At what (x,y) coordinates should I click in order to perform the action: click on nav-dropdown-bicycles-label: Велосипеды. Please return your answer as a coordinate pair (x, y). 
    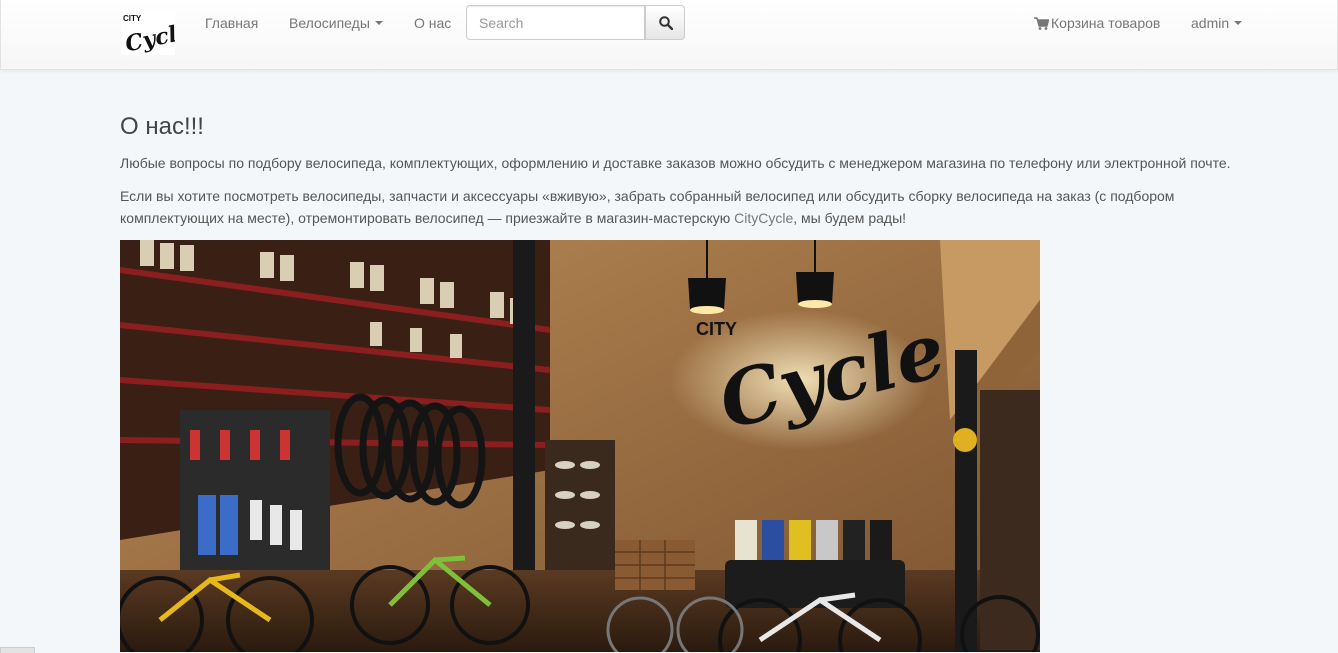
    Looking at the image, I should click on (329, 23).